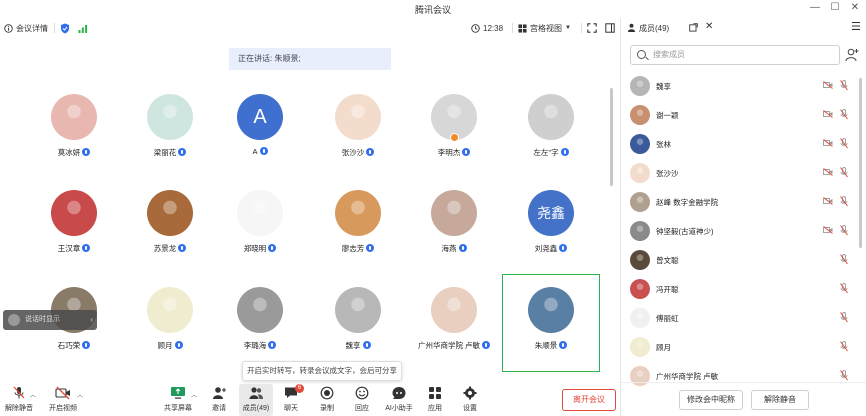  I want to click on participant-avatar: A, so click(260, 117).